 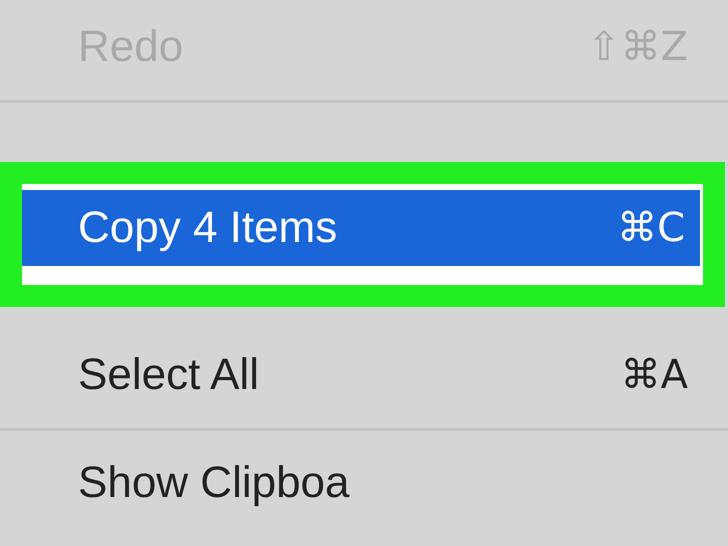 What do you see at coordinates (364, 375) in the screenshot?
I see `menu-item: Select All ⌘A` at bounding box center [364, 375].